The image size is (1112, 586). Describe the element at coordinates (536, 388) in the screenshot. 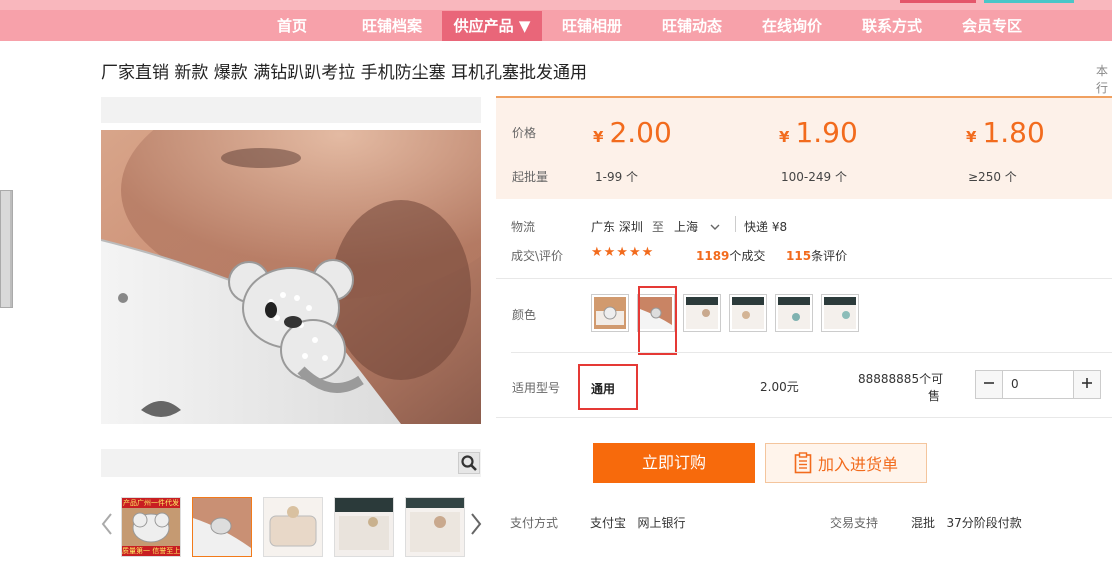

I see `model-label: 适用型号` at that location.